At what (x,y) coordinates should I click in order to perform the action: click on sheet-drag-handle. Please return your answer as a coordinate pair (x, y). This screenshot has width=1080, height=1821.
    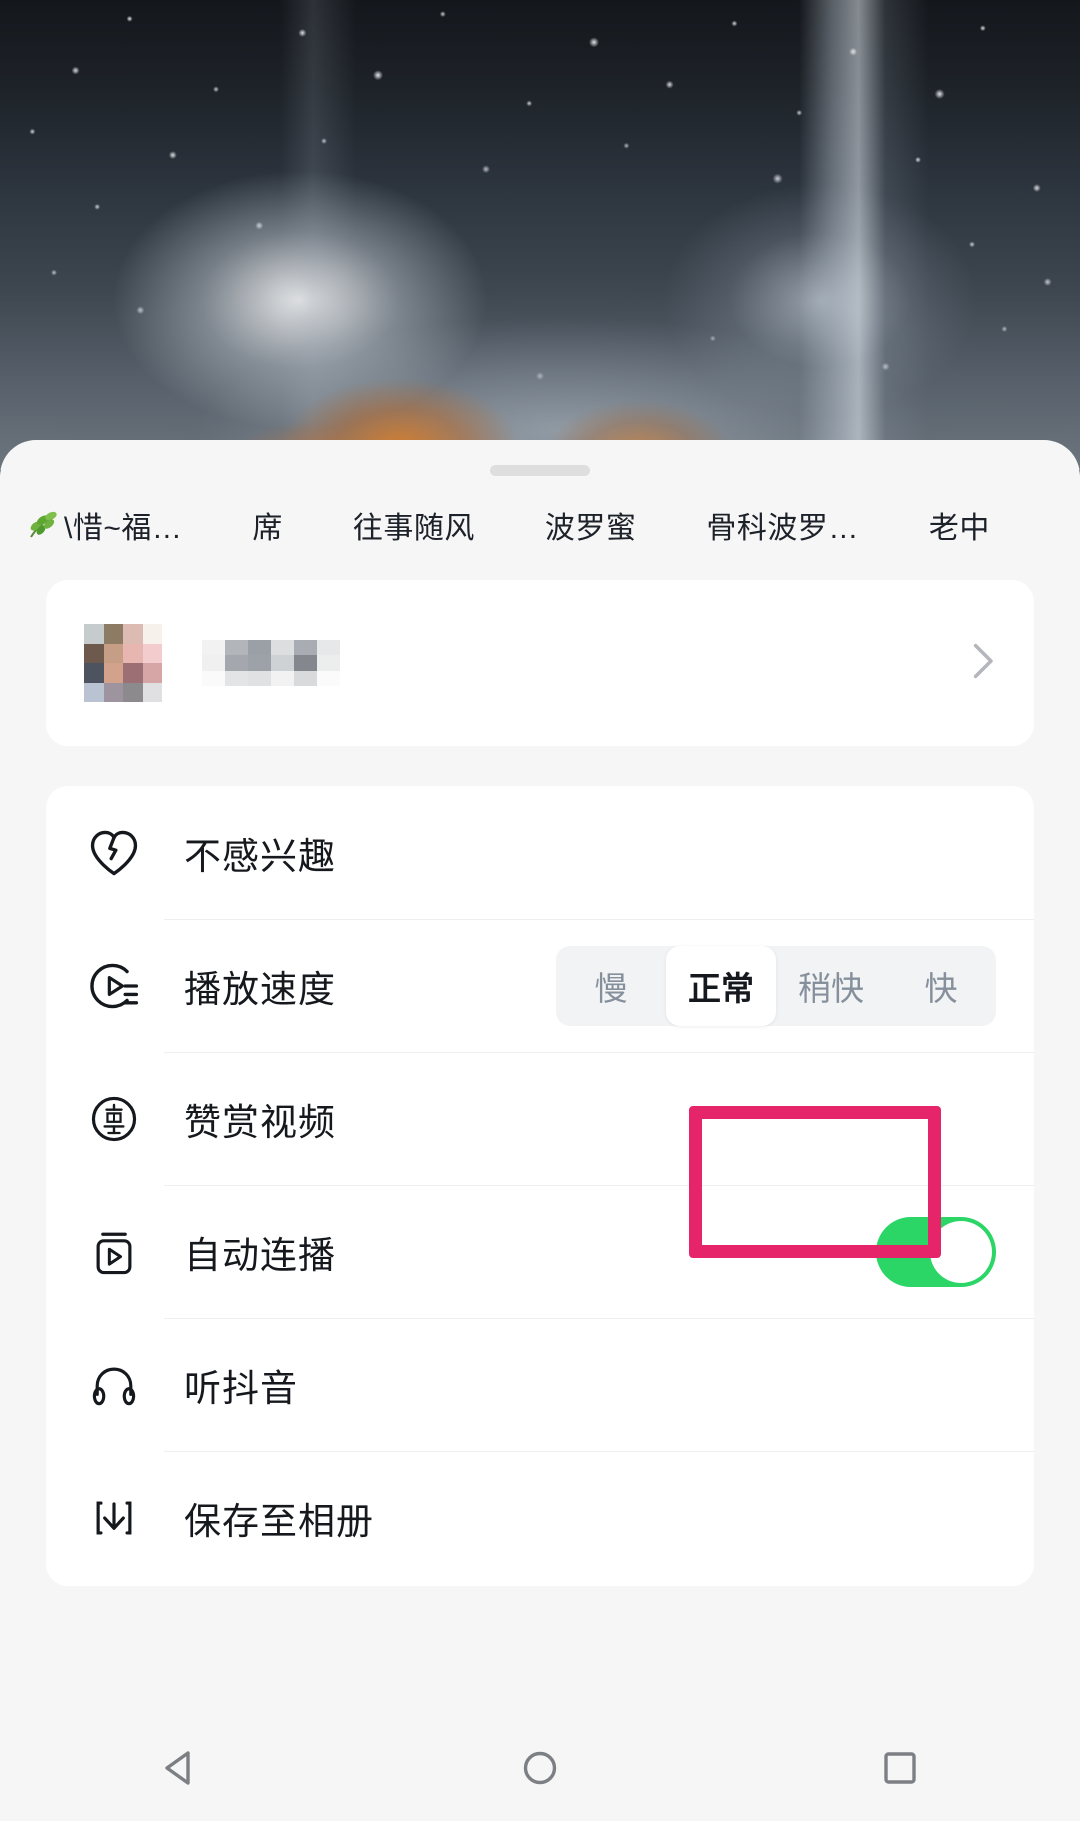
    Looking at the image, I should click on (540, 470).